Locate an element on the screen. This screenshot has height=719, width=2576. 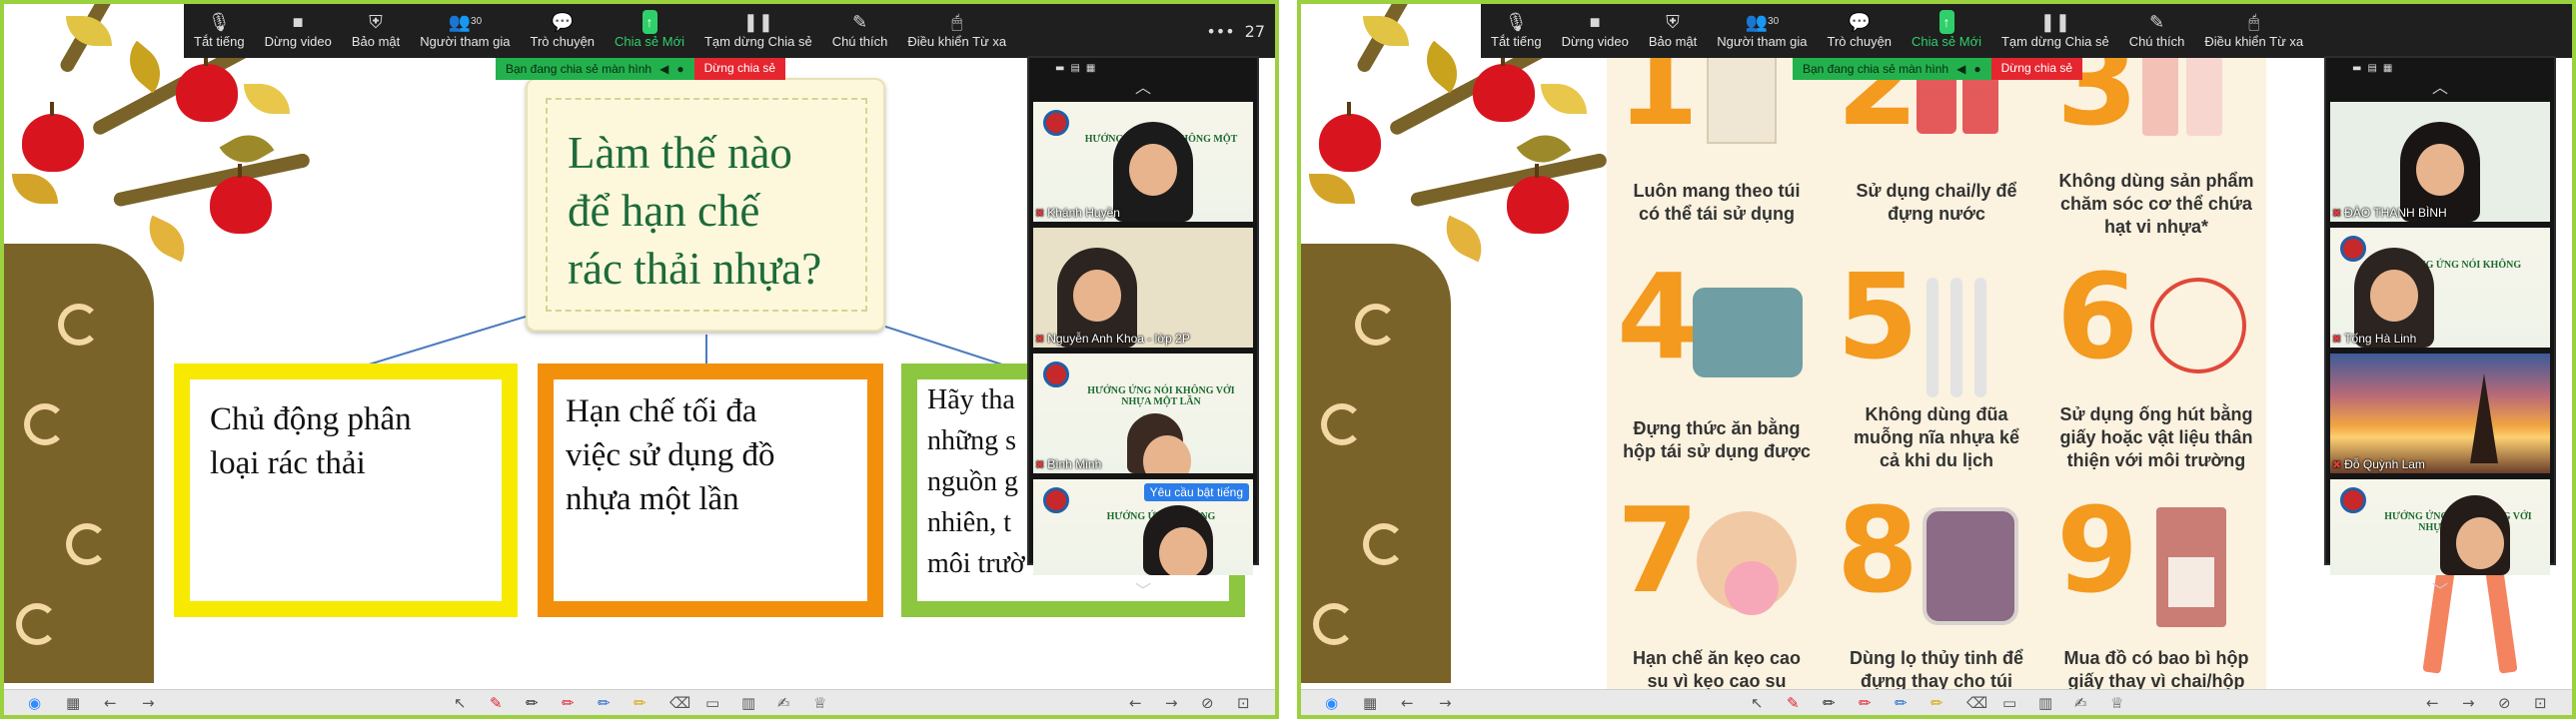
chat-icon: 💬 is located at coordinates (1859, 22).